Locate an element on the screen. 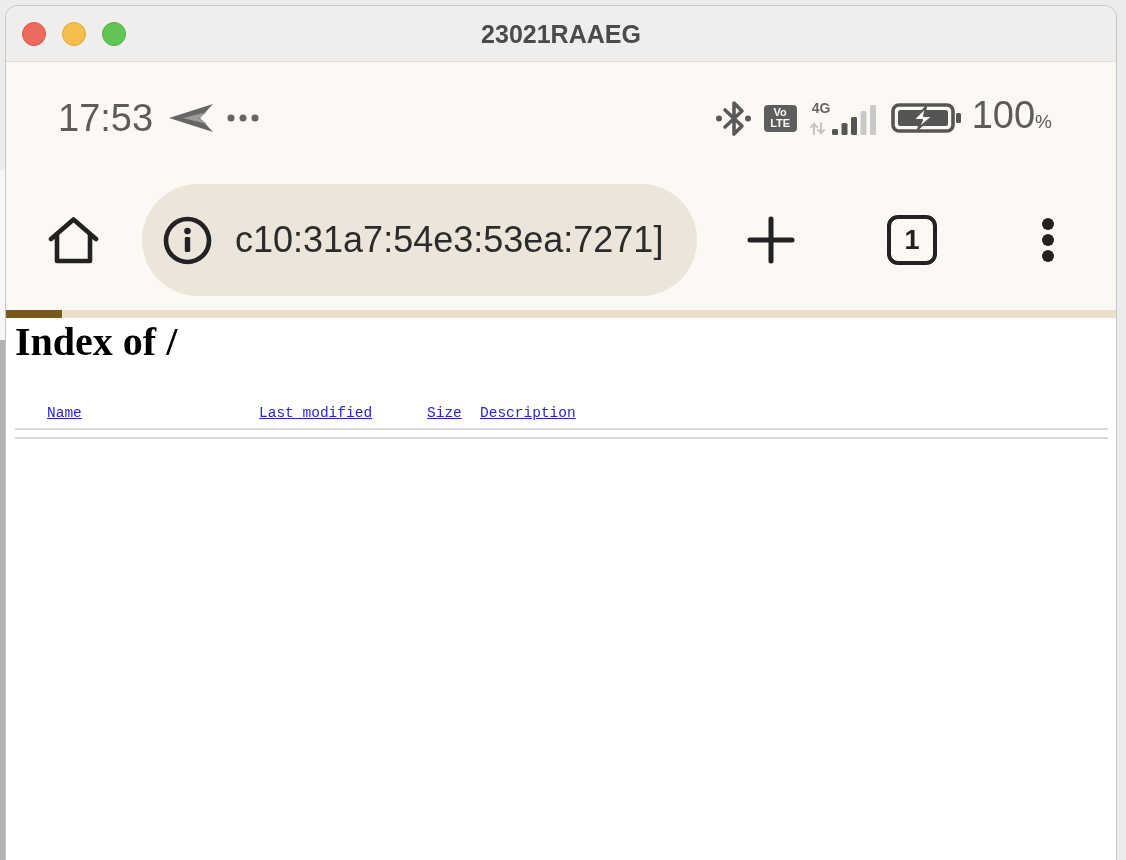  menu-button is located at coordinates (1048, 240).